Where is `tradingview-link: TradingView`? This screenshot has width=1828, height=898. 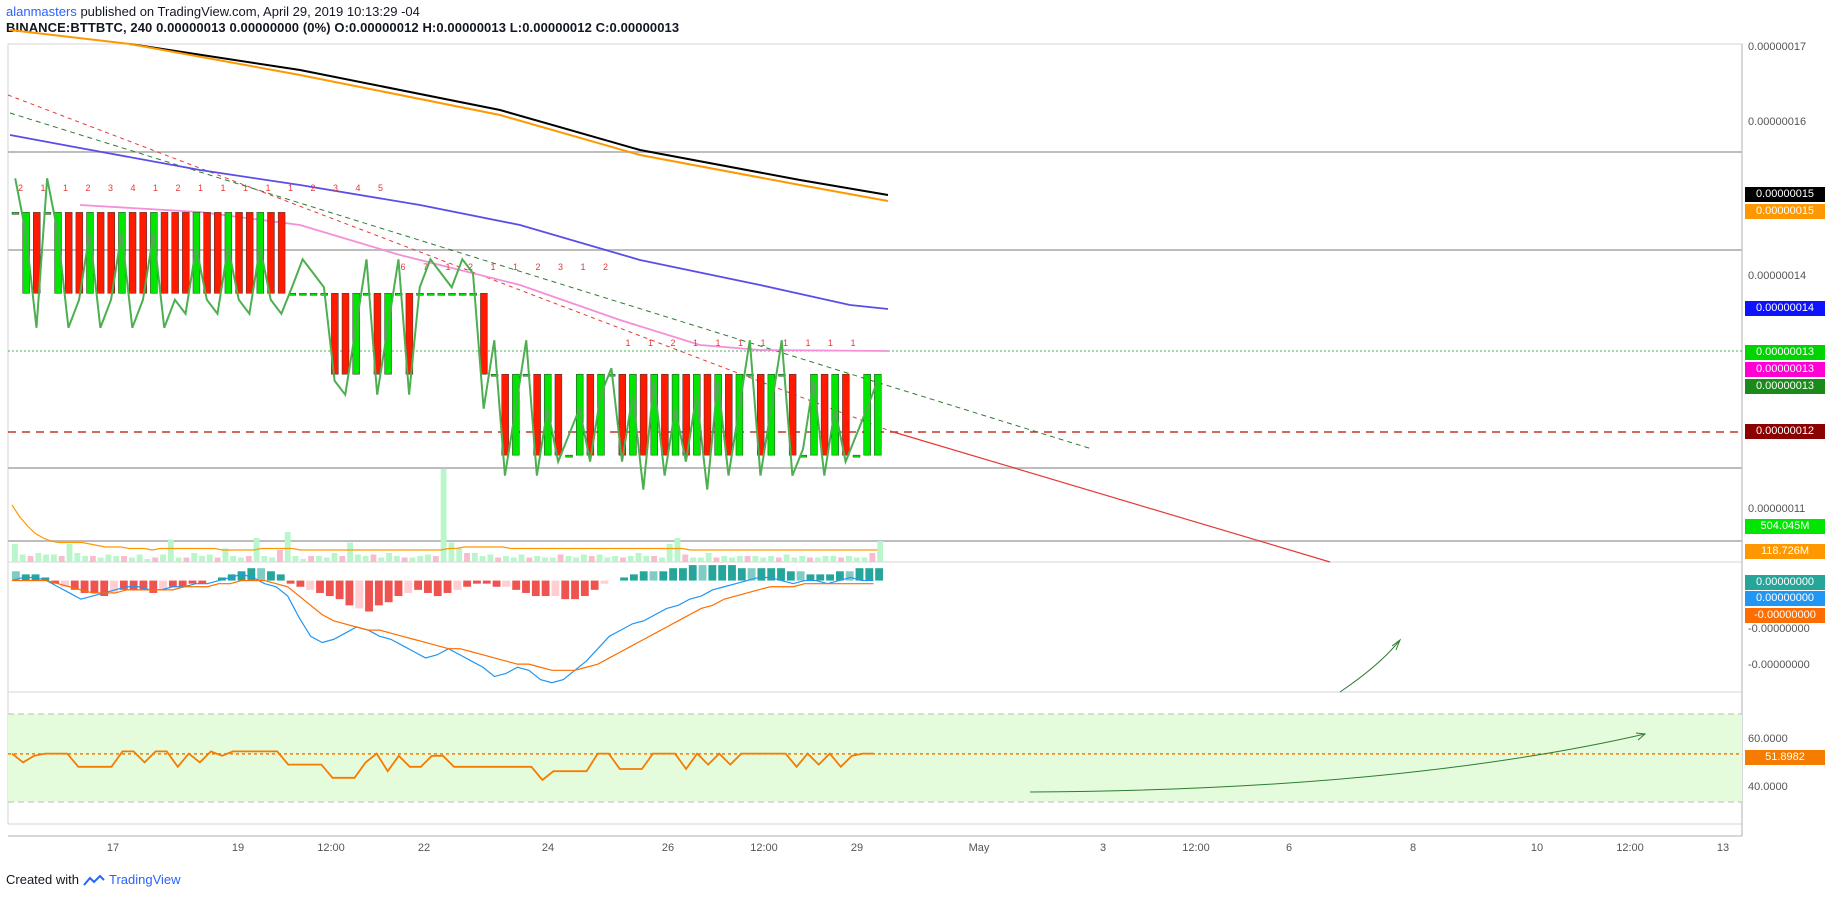 tradingview-link: TradingView is located at coordinates (145, 879).